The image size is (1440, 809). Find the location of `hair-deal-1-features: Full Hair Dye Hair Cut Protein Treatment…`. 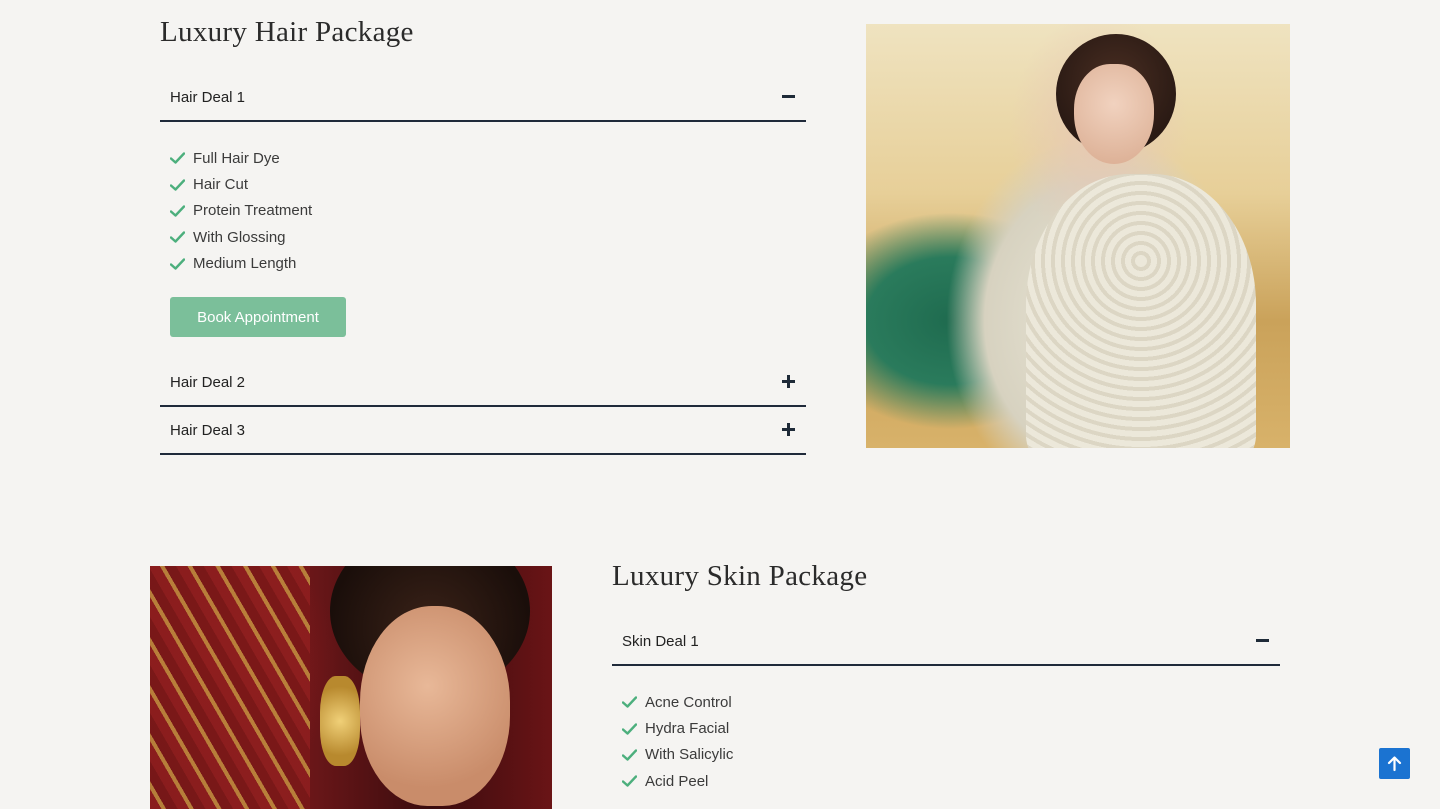

hair-deal-1-features: Full Hair Dye Hair Cut Protein Treatment… is located at coordinates (241, 211).